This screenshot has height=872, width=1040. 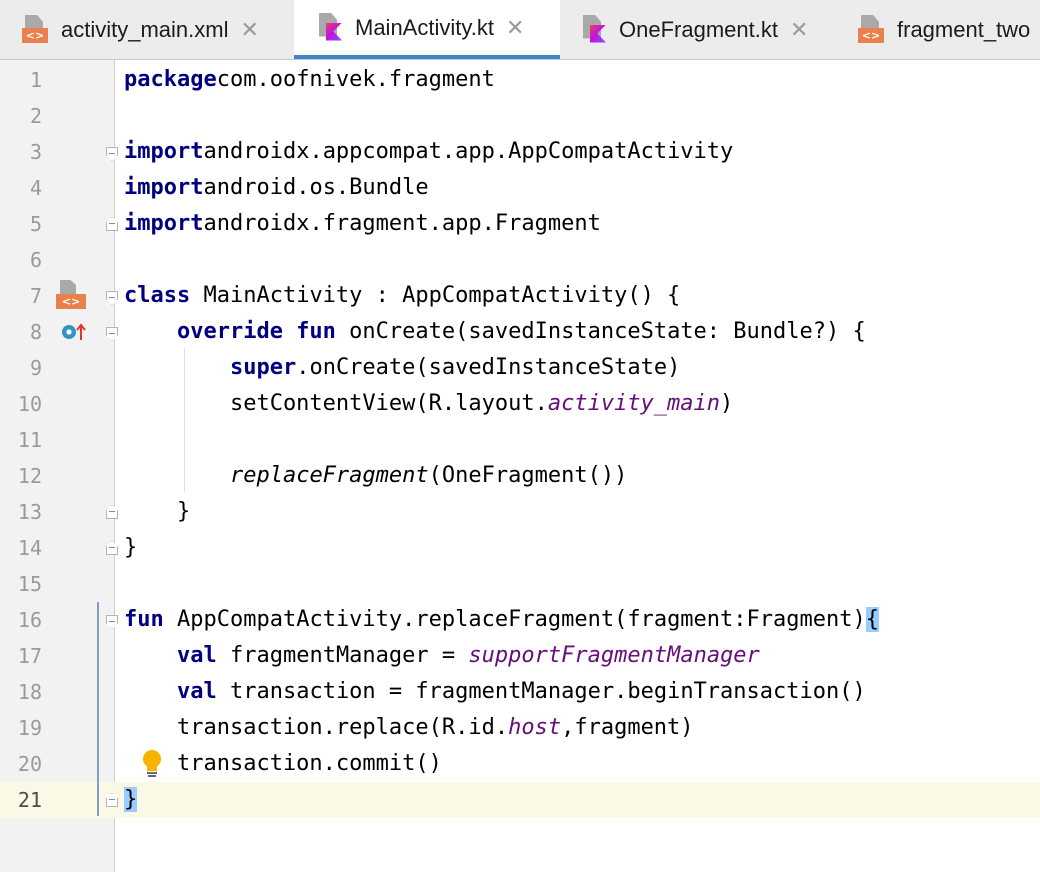 I want to click on code-token: transaction.commit(), so click(x=283, y=763).